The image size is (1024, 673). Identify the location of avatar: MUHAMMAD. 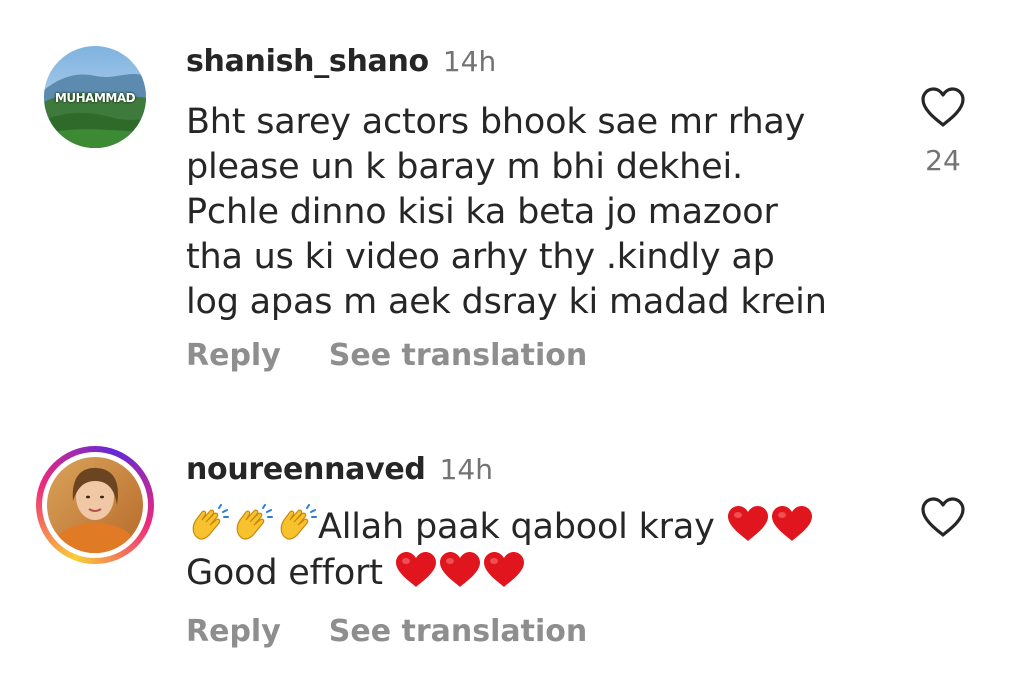
(95, 97).